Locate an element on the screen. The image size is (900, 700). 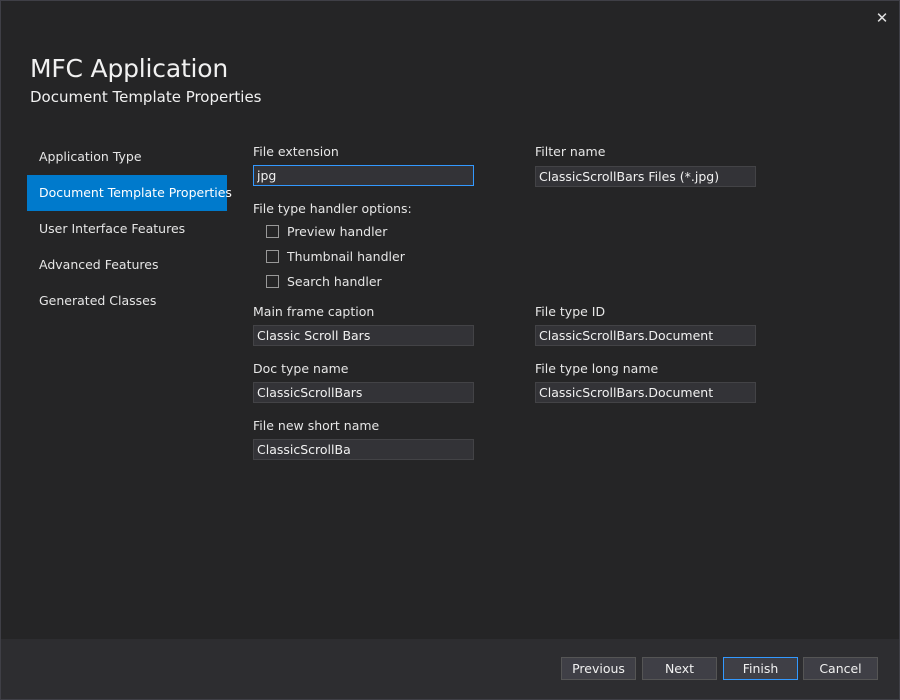
file-extension-label: File extension is located at coordinates (296, 151).